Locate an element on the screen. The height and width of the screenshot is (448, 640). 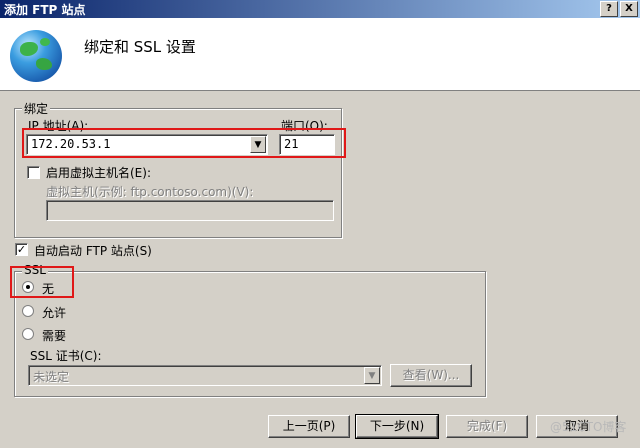
title-bar: 添加 FTP 站点 ? X is located at coordinates (320, 9).